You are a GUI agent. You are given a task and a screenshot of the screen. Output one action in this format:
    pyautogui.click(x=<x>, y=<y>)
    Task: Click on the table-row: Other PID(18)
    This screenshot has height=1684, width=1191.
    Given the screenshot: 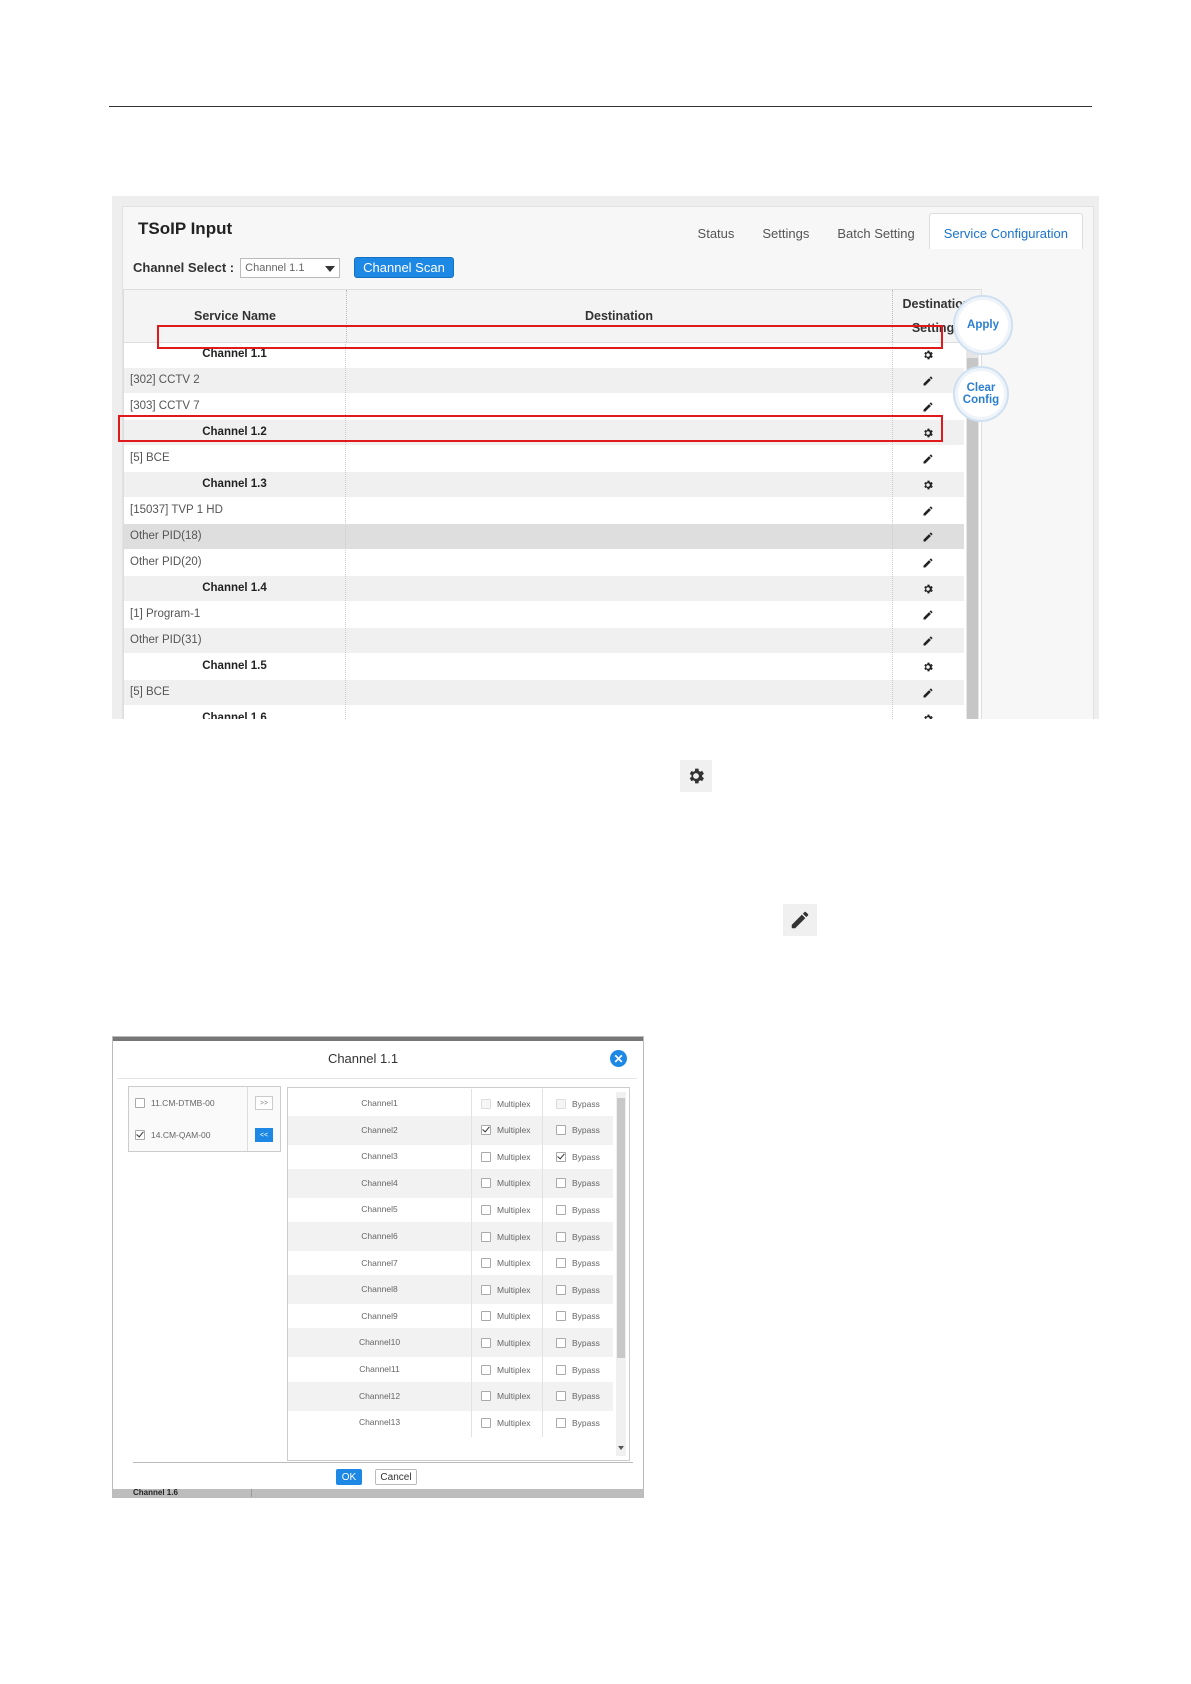 What is the action you would take?
    pyautogui.click(x=544, y=537)
    